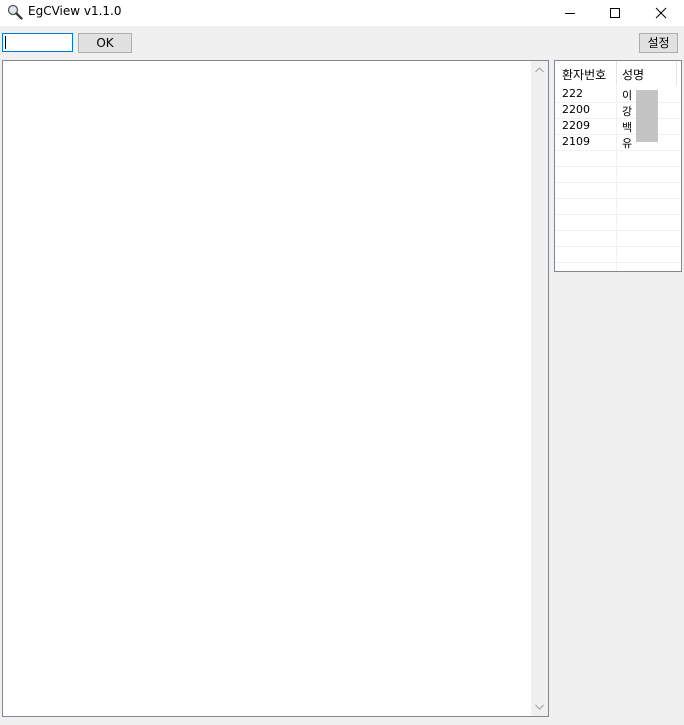 The width and height of the screenshot is (684, 725). I want to click on close-button, so click(661, 13).